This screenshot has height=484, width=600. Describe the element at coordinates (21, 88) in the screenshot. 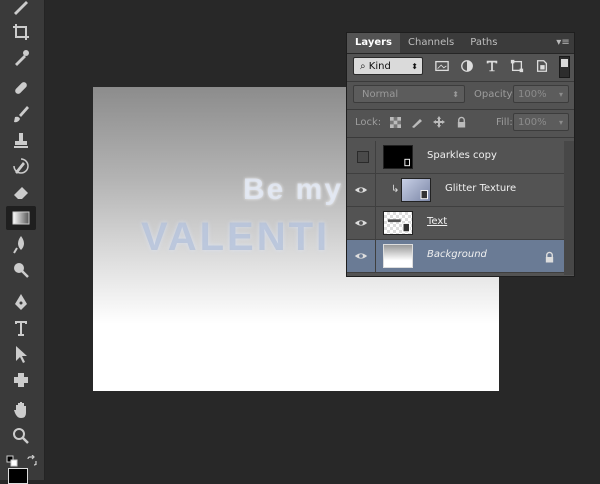

I see `healing-brush-icon` at that location.